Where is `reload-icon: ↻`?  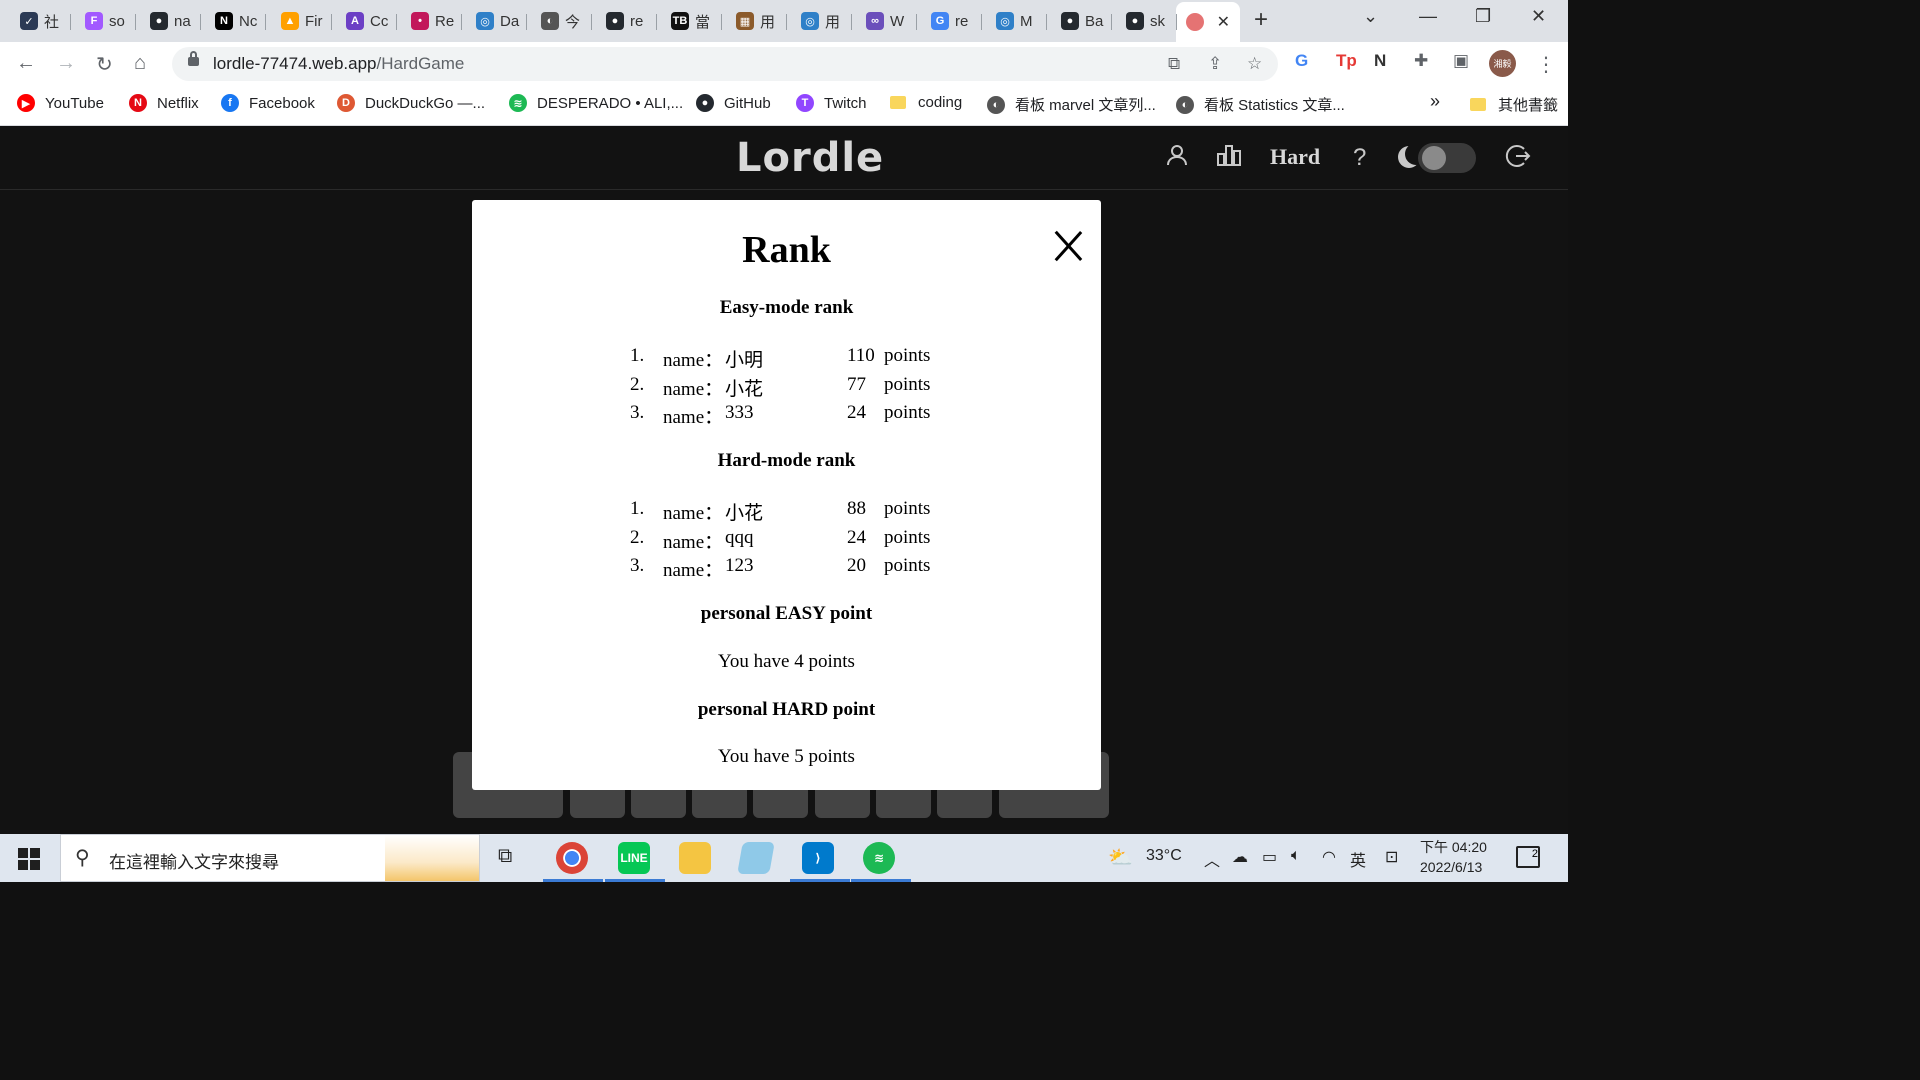
reload-icon: ↻ is located at coordinates (104, 64).